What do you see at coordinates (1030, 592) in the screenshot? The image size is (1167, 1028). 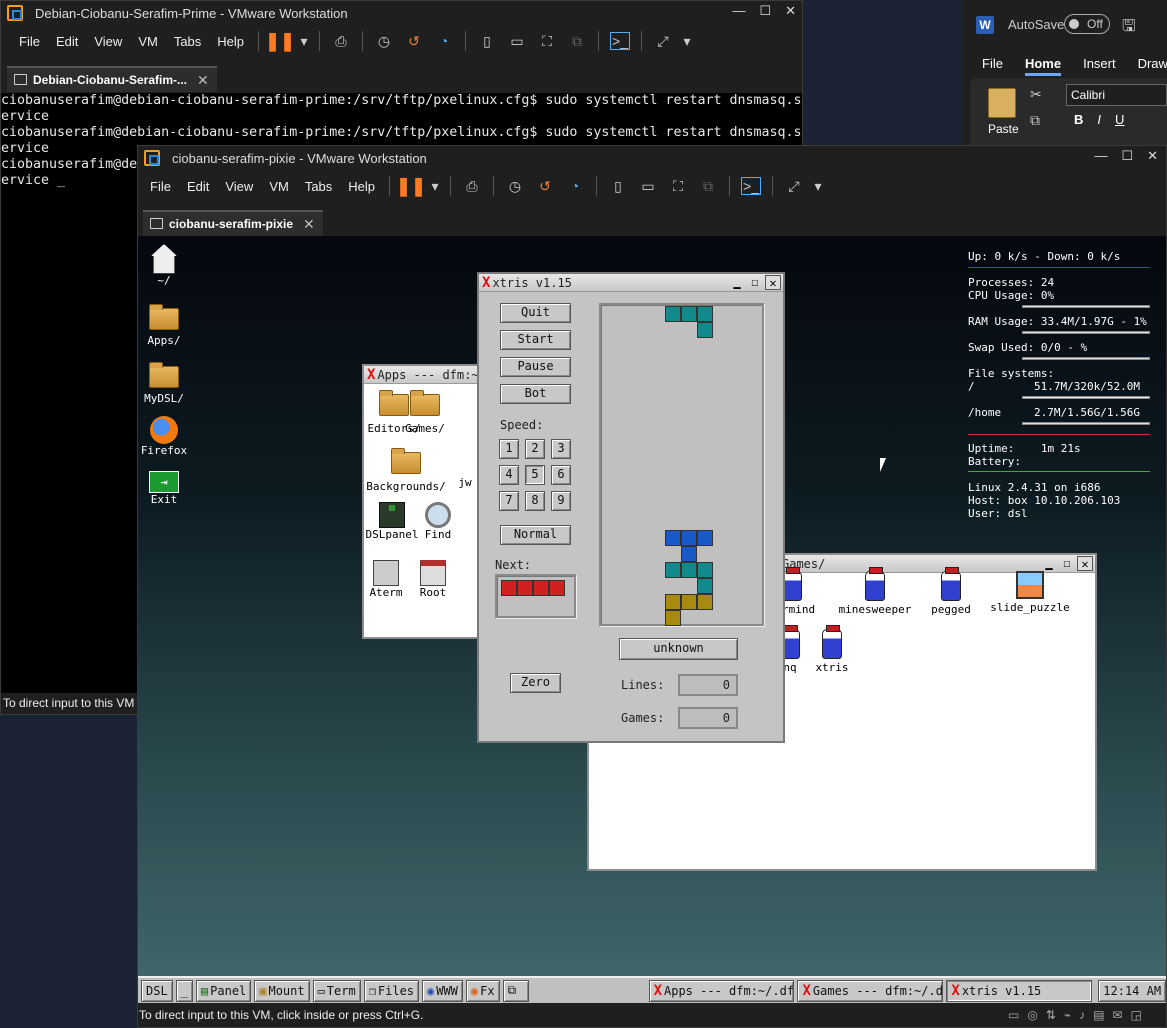 I see `games-item-slide-puzzle: slide_puzzle` at bounding box center [1030, 592].